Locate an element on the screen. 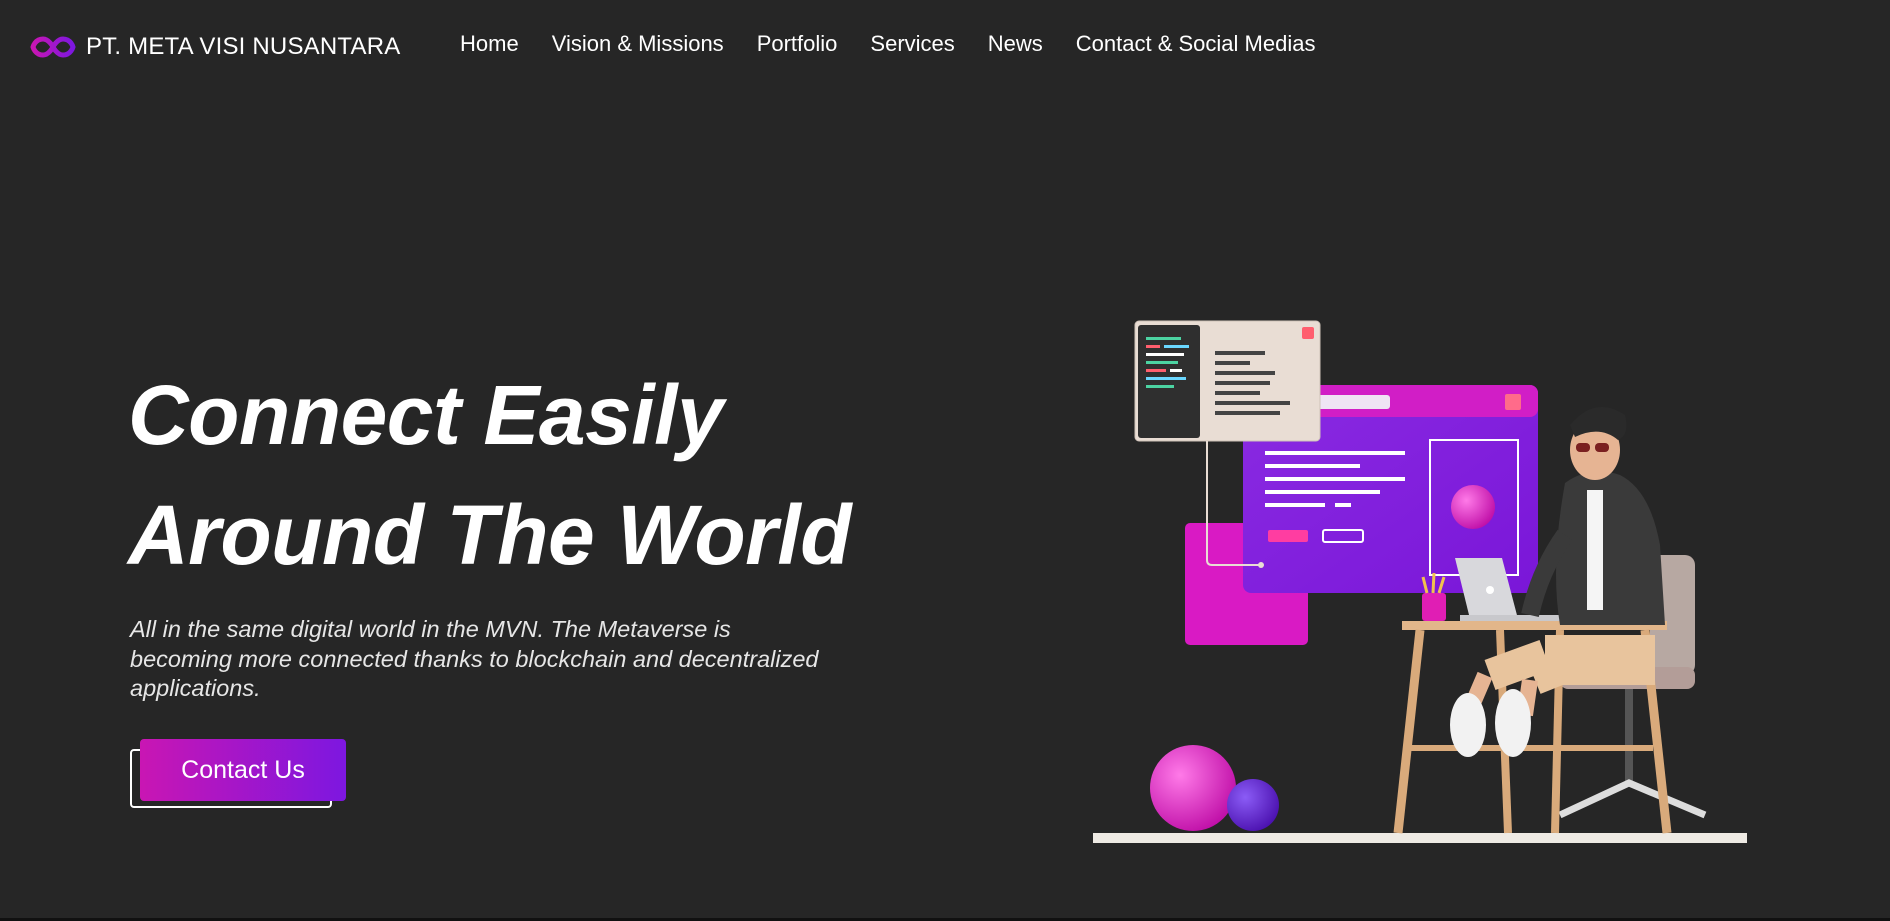 This screenshot has height=921, width=1890. brand-link: PT. META VISI NUSANTARA is located at coordinates (215, 47).